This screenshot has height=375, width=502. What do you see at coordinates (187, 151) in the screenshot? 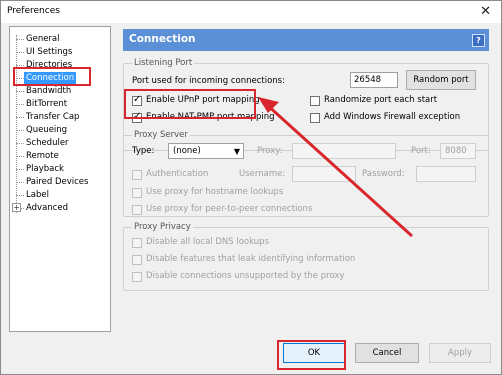
I see `proxy-type-value: (none)` at bounding box center [187, 151].